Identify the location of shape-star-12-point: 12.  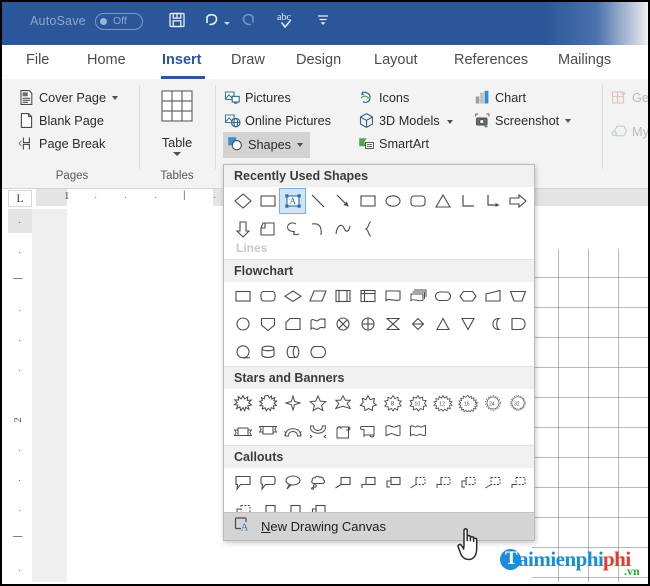
(442, 403).